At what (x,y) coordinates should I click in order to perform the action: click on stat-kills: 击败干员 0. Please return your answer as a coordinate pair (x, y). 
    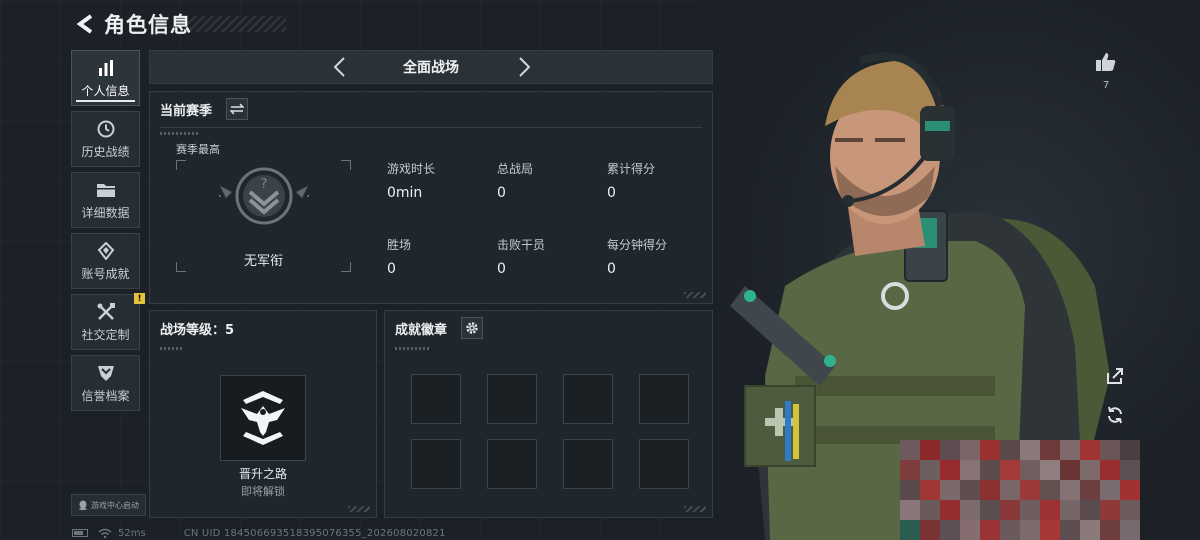
    Looking at the image, I should click on (521, 256).